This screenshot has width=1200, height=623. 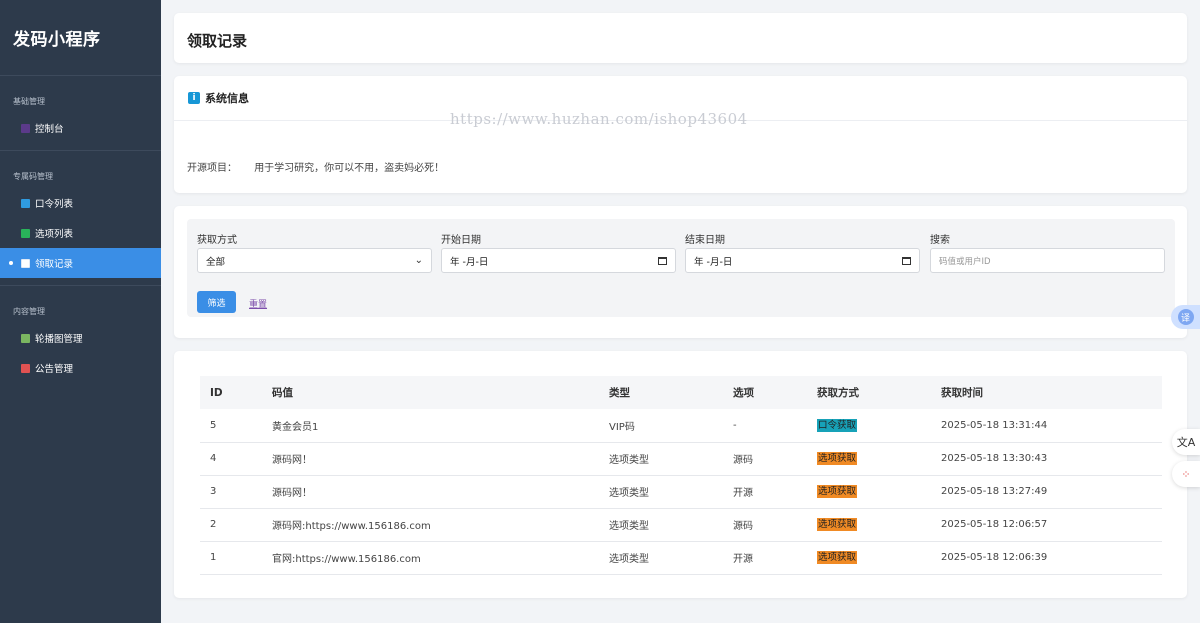 What do you see at coordinates (54, 234) in the screenshot?
I see `sidebar-item-label: 选项列表` at bounding box center [54, 234].